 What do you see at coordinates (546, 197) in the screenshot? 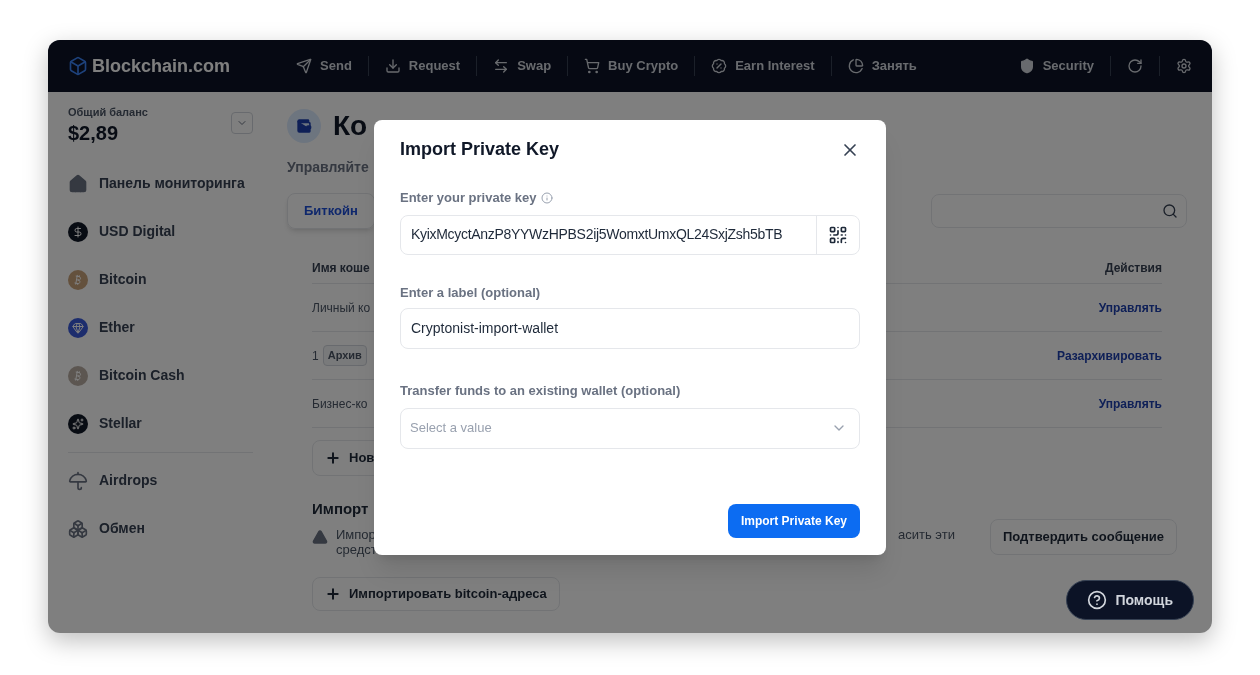
I see `info-icon` at bounding box center [546, 197].